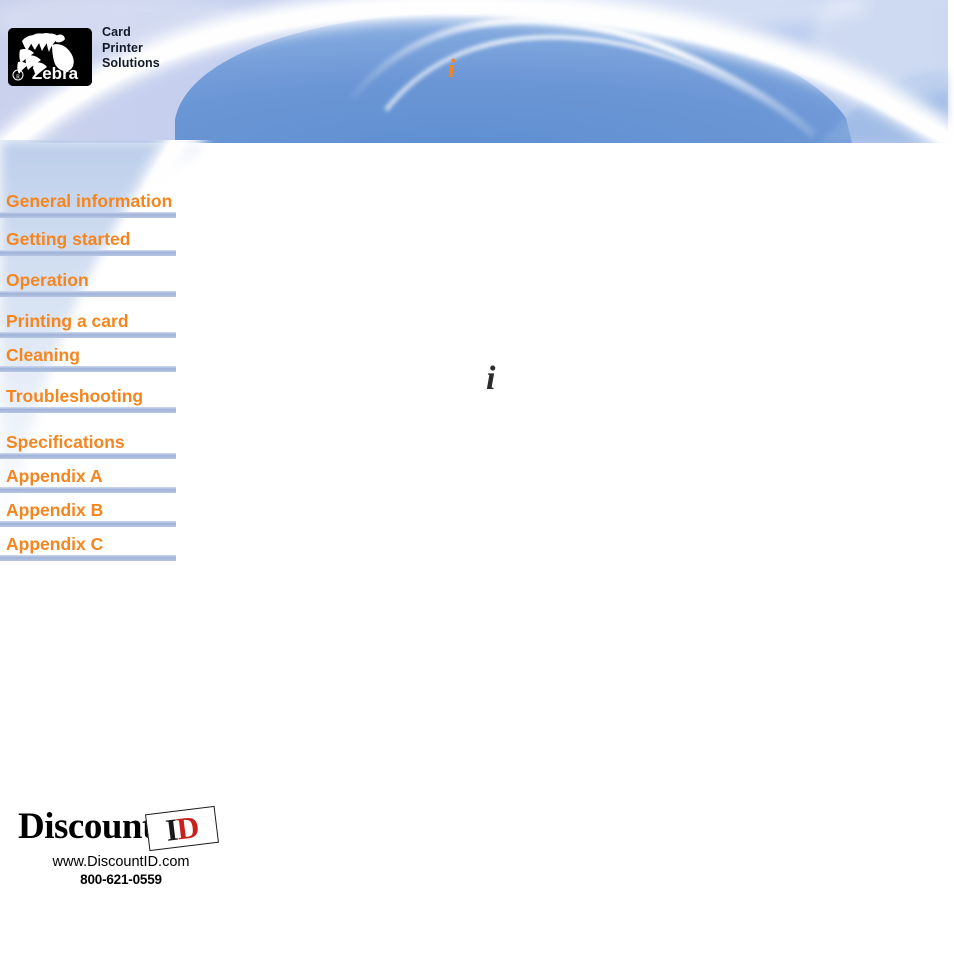 This screenshot has height=954, width=954. I want to click on banner-info-glyph: i, so click(452, 68).